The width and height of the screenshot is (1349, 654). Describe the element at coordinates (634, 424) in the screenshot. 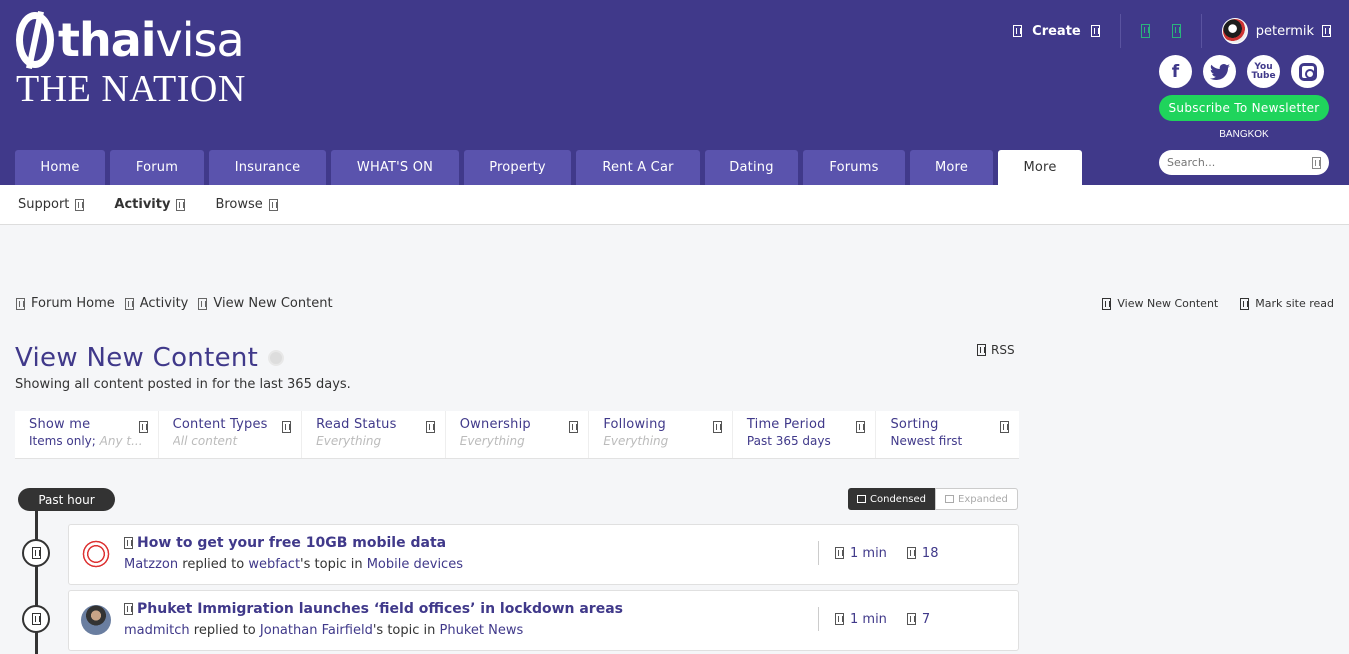

I see `filter-label: Following` at that location.